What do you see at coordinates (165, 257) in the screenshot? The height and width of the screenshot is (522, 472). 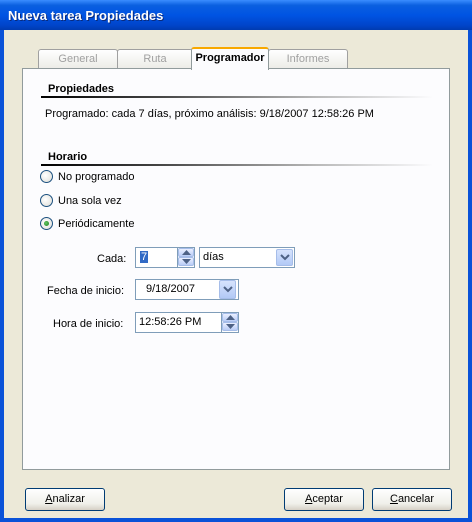 I see `cada-stepper: 7` at bounding box center [165, 257].